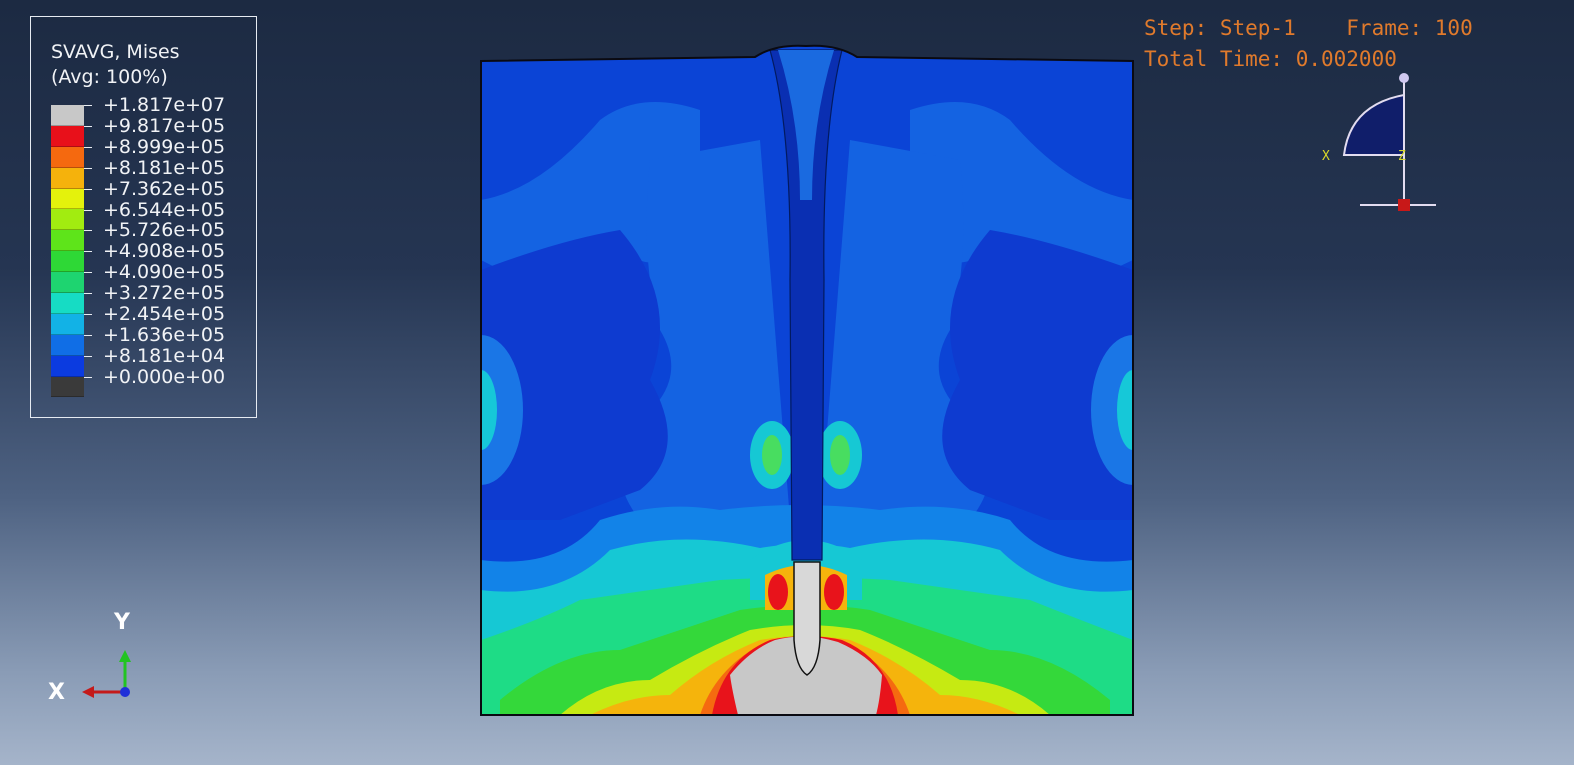 The image size is (1574, 765). I want to click on global-axis-triad, so click(106, 674).